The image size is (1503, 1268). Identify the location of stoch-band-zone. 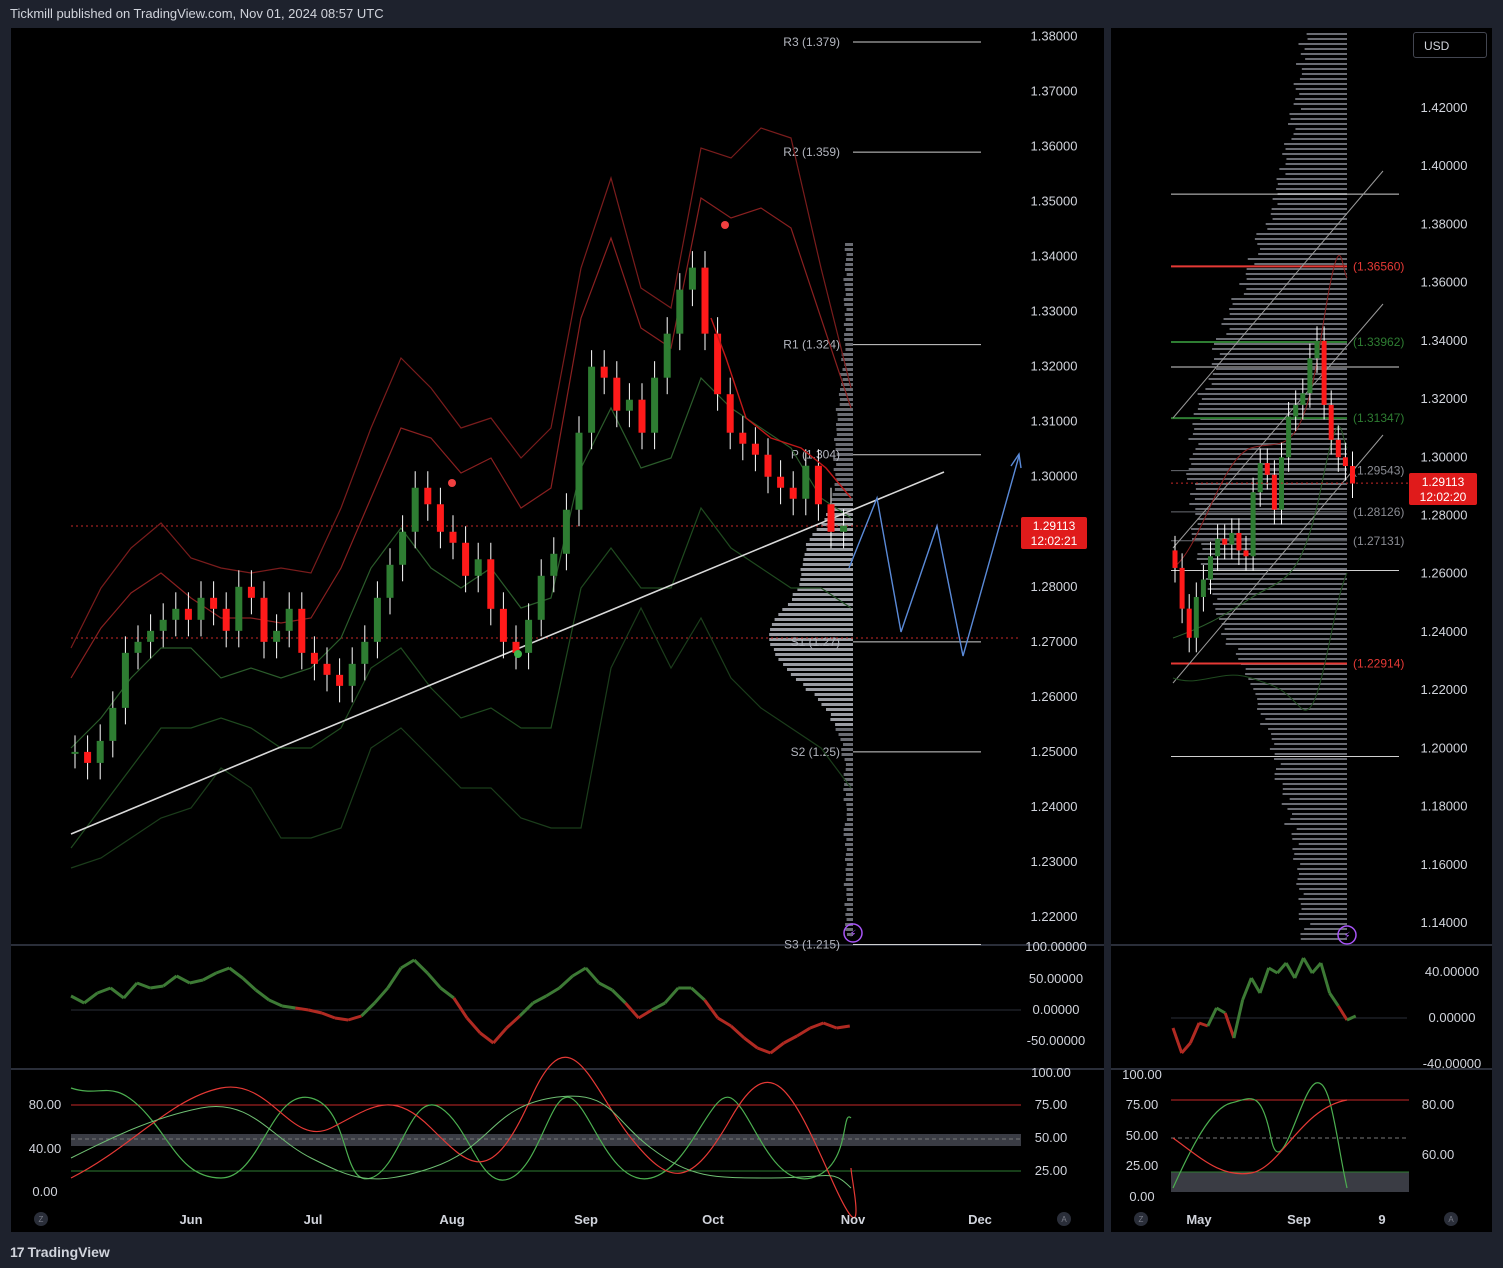
(546, 1140).